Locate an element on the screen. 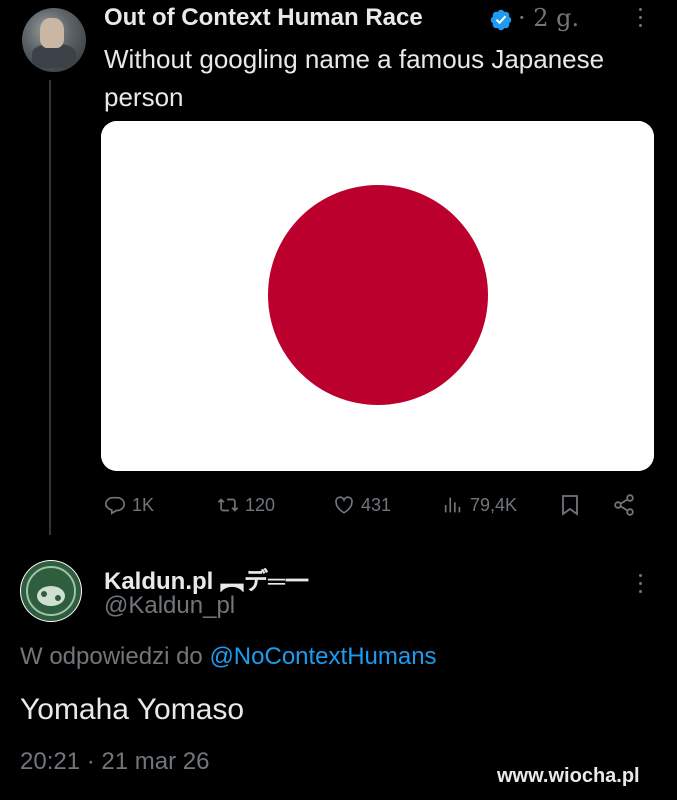 This screenshot has width=677, height=800. reply-icon is located at coordinates (115, 505).